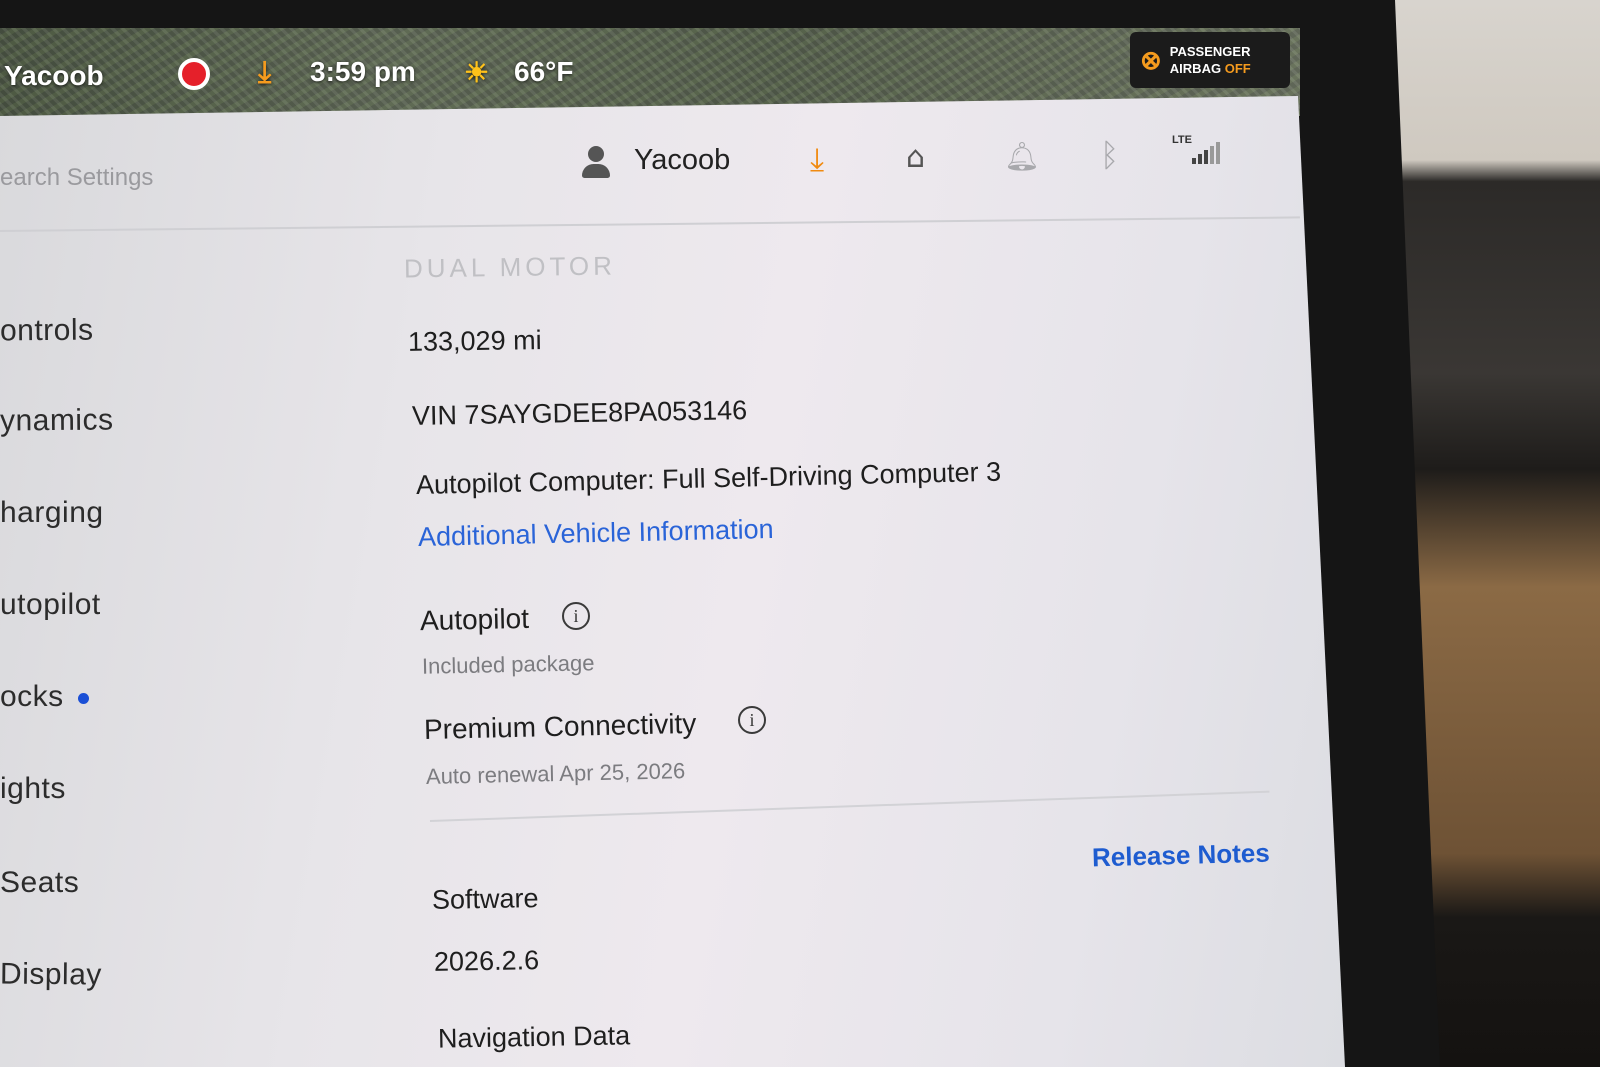  What do you see at coordinates (54, 76) in the screenshot?
I see `status-user-name: Yacoob` at bounding box center [54, 76].